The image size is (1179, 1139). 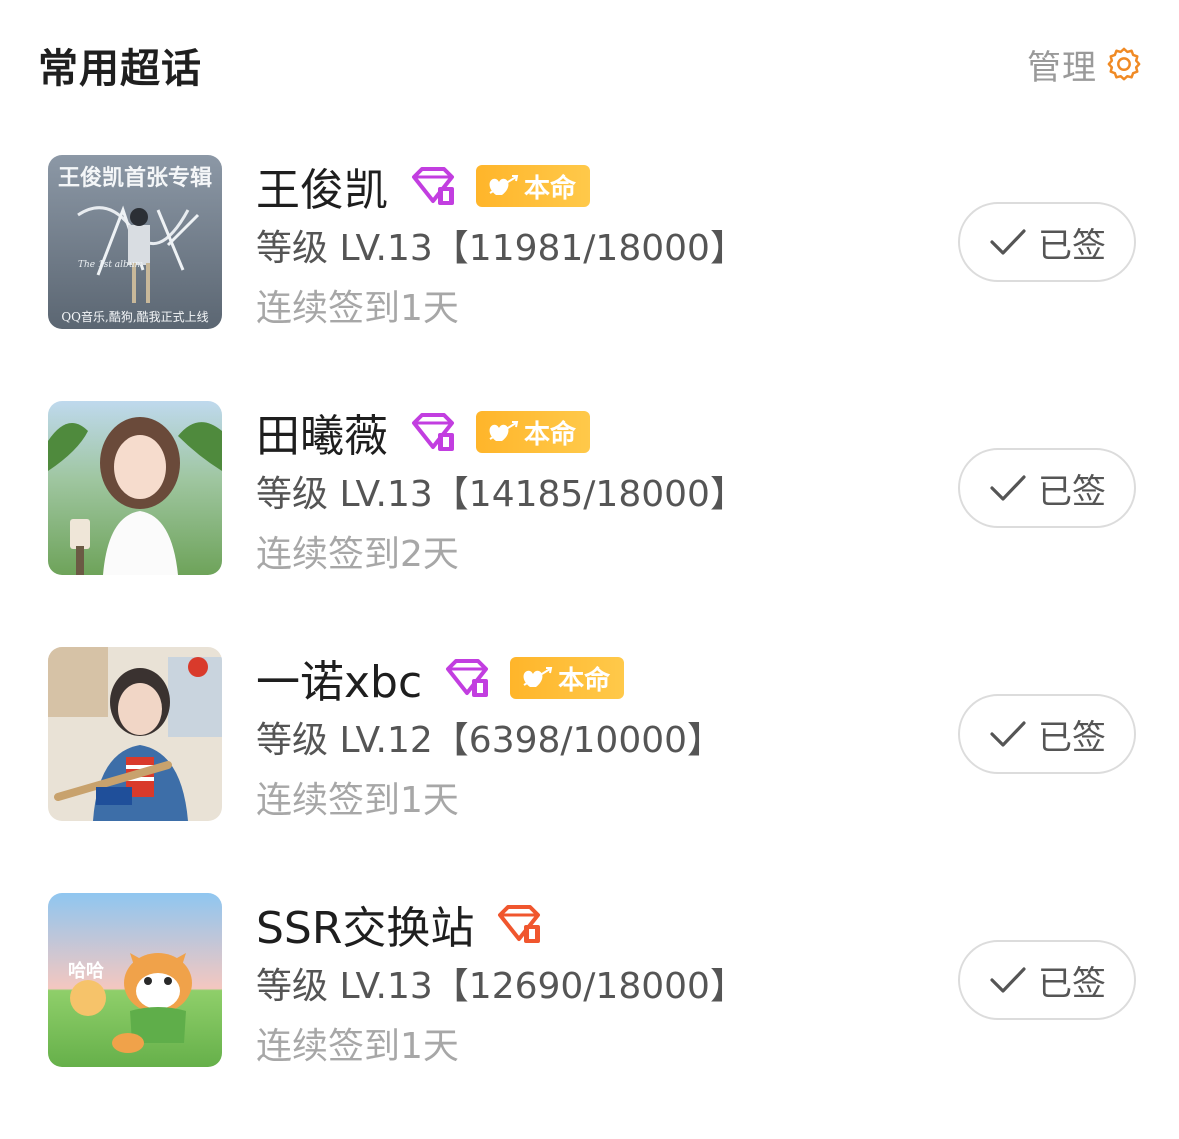 I want to click on album-cover-image: 王俊凯首张专辑 The 1st album QQ音乐,酷狗,酷我正式上线, so click(x=135, y=242).